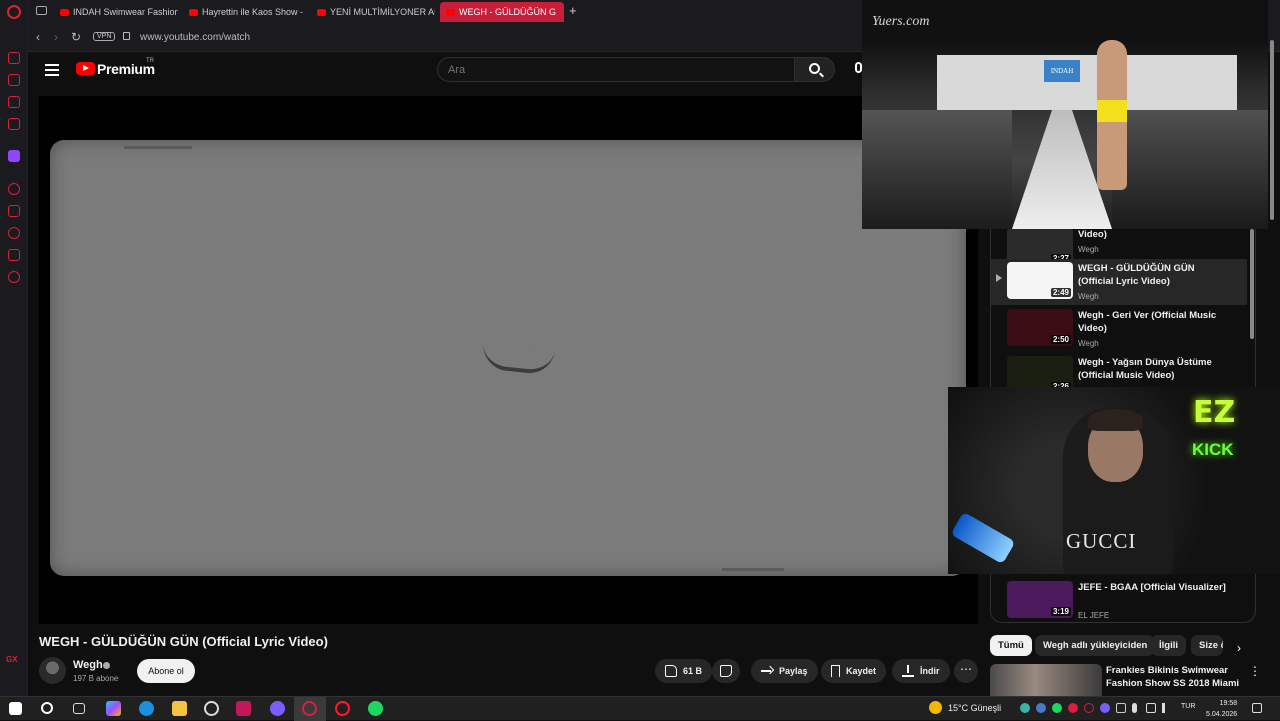 Image resolution: width=1280 pixels, height=721 pixels. What do you see at coordinates (1089, 708) in the screenshot?
I see `tray-outline-icon` at bounding box center [1089, 708].